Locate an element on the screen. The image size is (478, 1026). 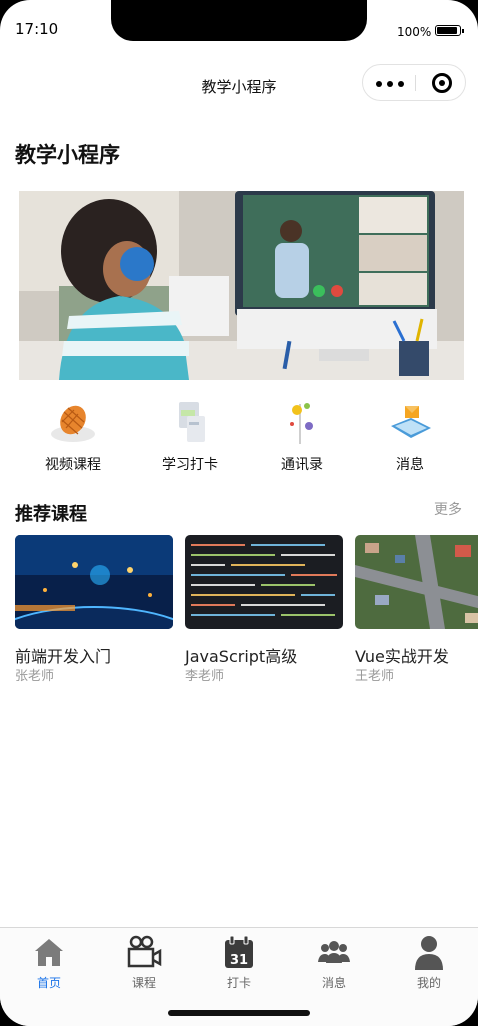
menu-video-course: 视频课程 is located at coordinates (73, 436).